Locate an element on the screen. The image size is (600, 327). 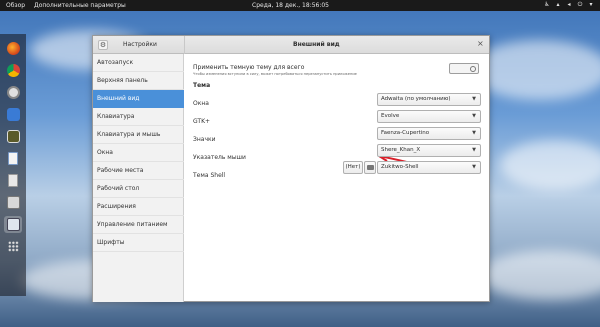
terminal-icon is located at coordinates (13, 136).